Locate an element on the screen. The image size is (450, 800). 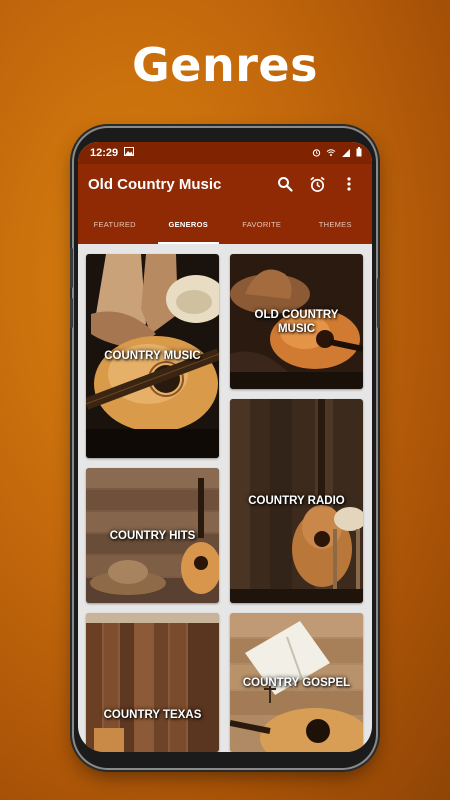
volume-down-button is located at coordinates (71, 313).